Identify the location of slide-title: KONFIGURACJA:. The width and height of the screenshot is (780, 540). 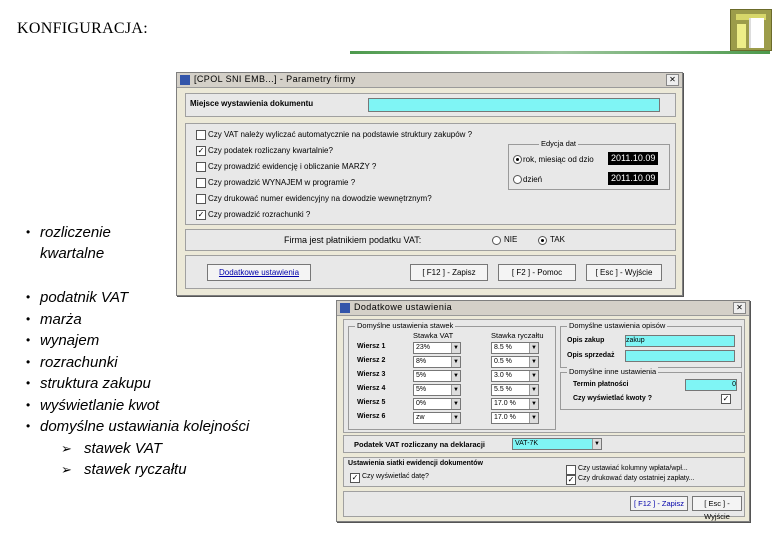
(83, 28).